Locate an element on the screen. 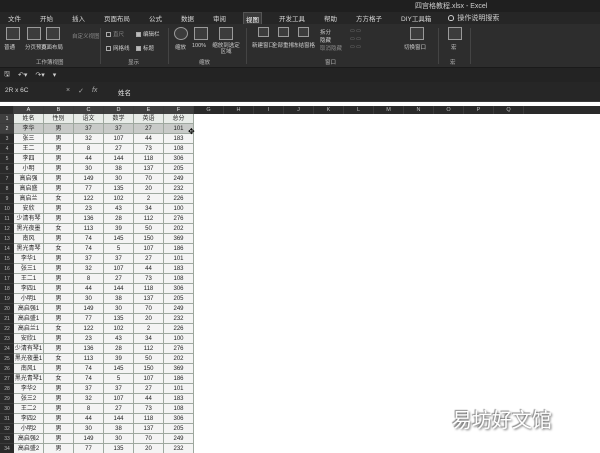 Image resolution: width=600 pixels, height=453 pixels. table-cell: 李华2 is located at coordinates (29, 389).